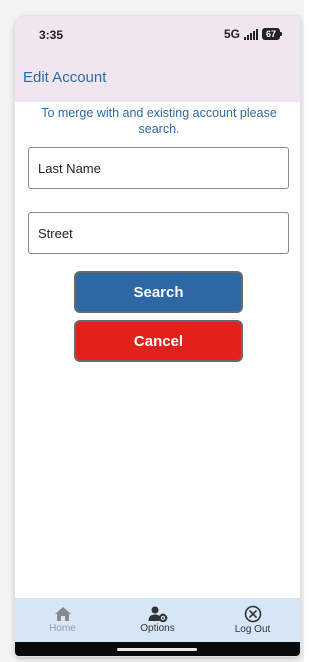 Image resolution: width=320 pixels, height=662 pixels. Describe the element at coordinates (65, 77) in the screenshot. I see `page-title: Edit Account` at that location.